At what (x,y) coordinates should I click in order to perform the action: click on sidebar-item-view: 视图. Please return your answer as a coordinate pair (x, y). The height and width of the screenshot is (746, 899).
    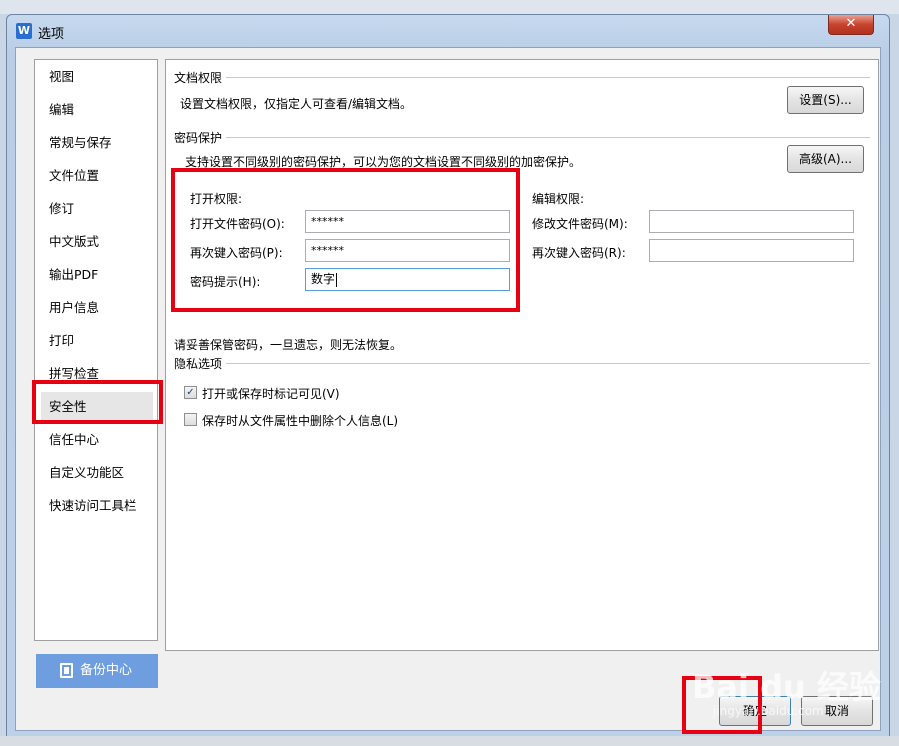
    Looking at the image, I should click on (97, 77).